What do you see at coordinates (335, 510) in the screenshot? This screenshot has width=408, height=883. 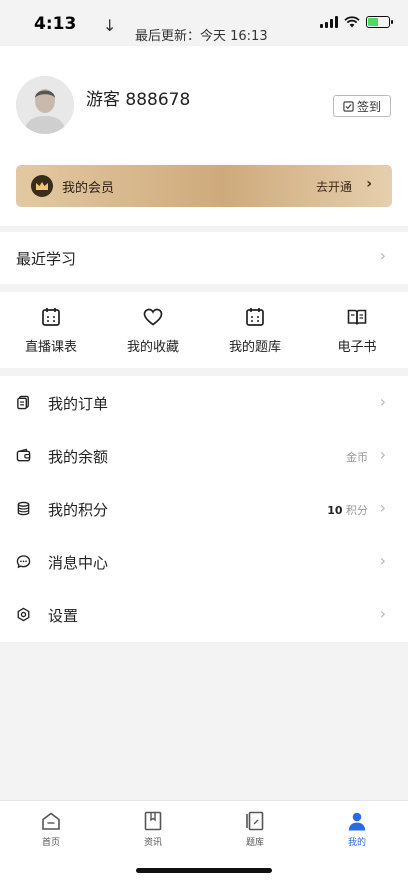 I see `points-number: 10` at bounding box center [335, 510].